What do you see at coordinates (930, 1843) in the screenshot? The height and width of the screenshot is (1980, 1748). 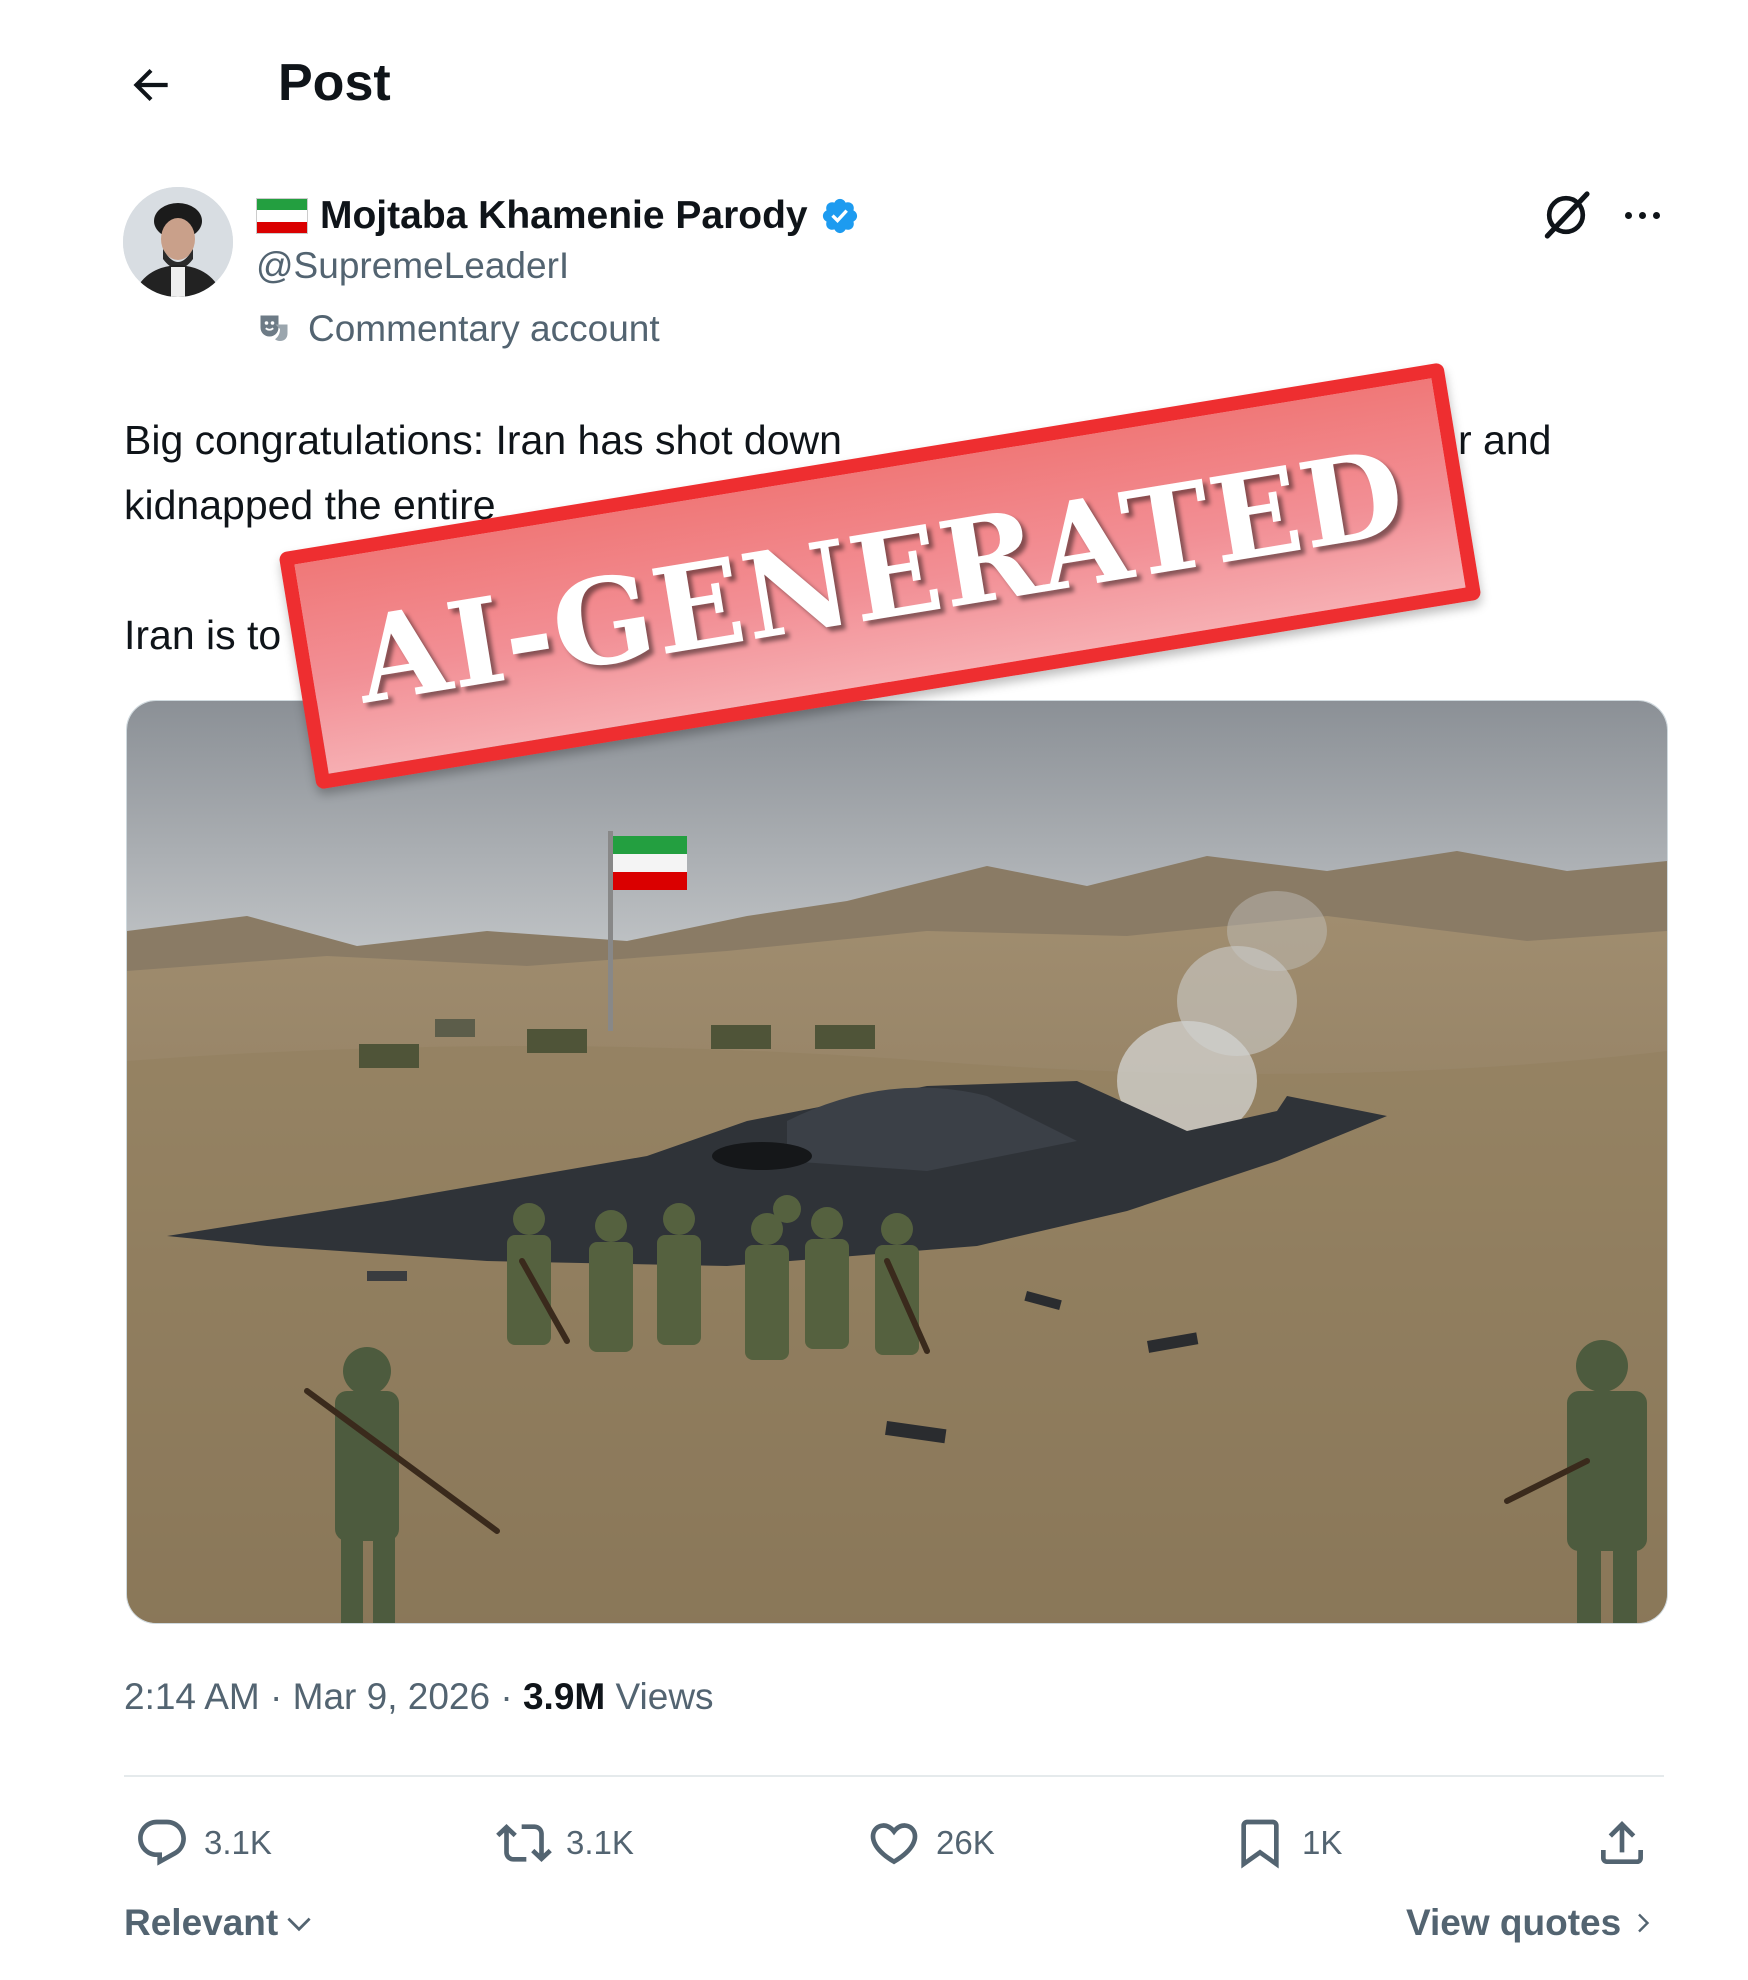 I see `like-button: 26K` at bounding box center [930, 1843].